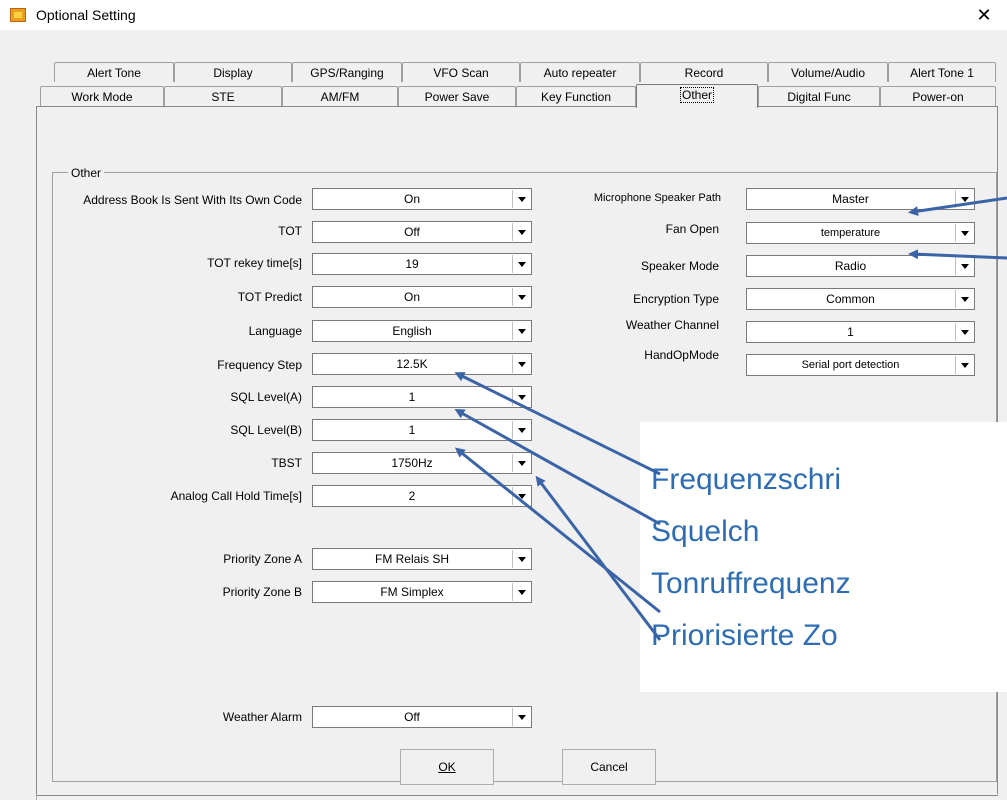  Describe the element at coordinates (412, 397) in the screenshot. I see `sql-level-a-value: 1` at that location.